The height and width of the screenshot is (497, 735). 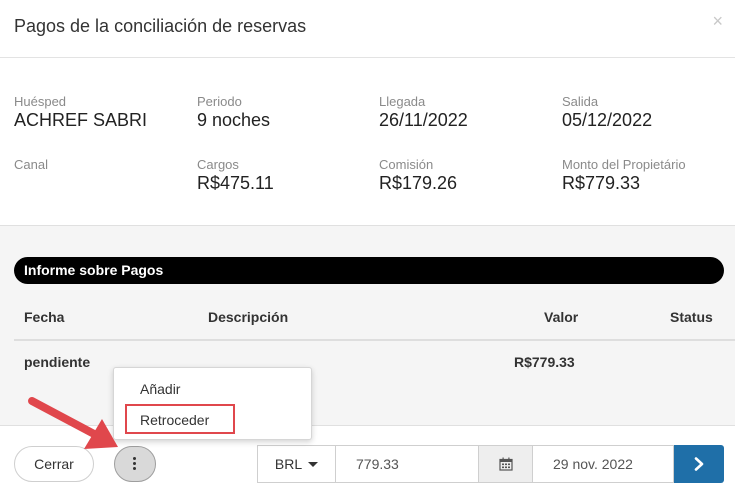 What do you see at coordinates (717, 21) in the screenshot?
I see `close-icon: ×` at bounding box center [717, 21].